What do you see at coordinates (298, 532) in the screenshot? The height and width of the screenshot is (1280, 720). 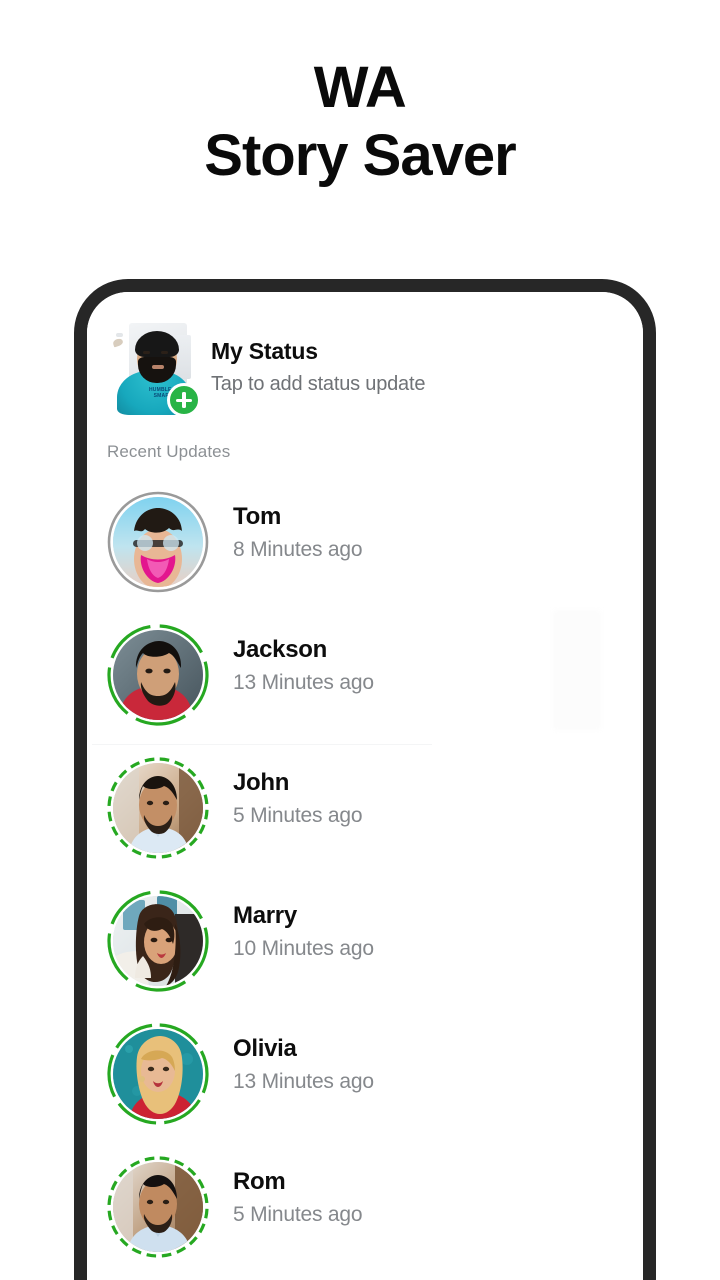 I see `status-text: Tom 8 Minutes ago` at bounding box center [298, 532].